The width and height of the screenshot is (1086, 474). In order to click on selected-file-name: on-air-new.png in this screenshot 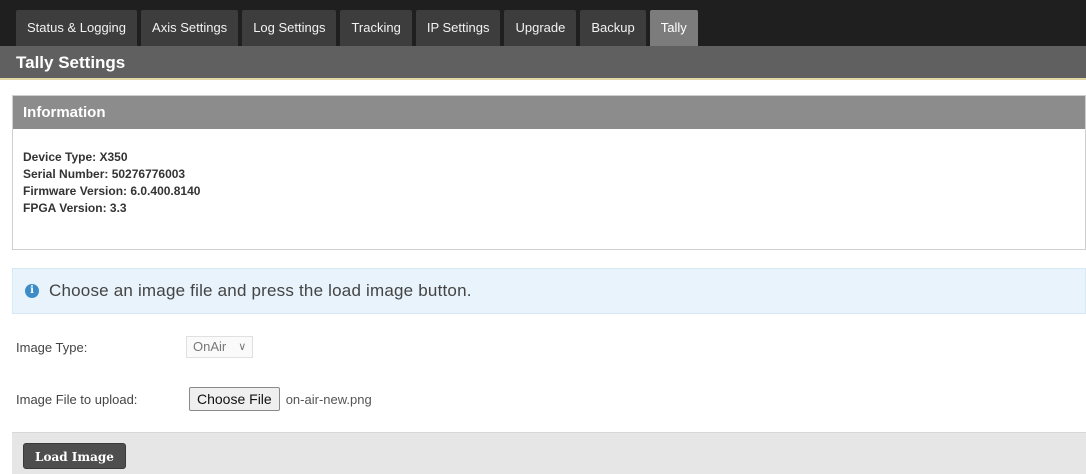, I will do `click(328, 399)`.